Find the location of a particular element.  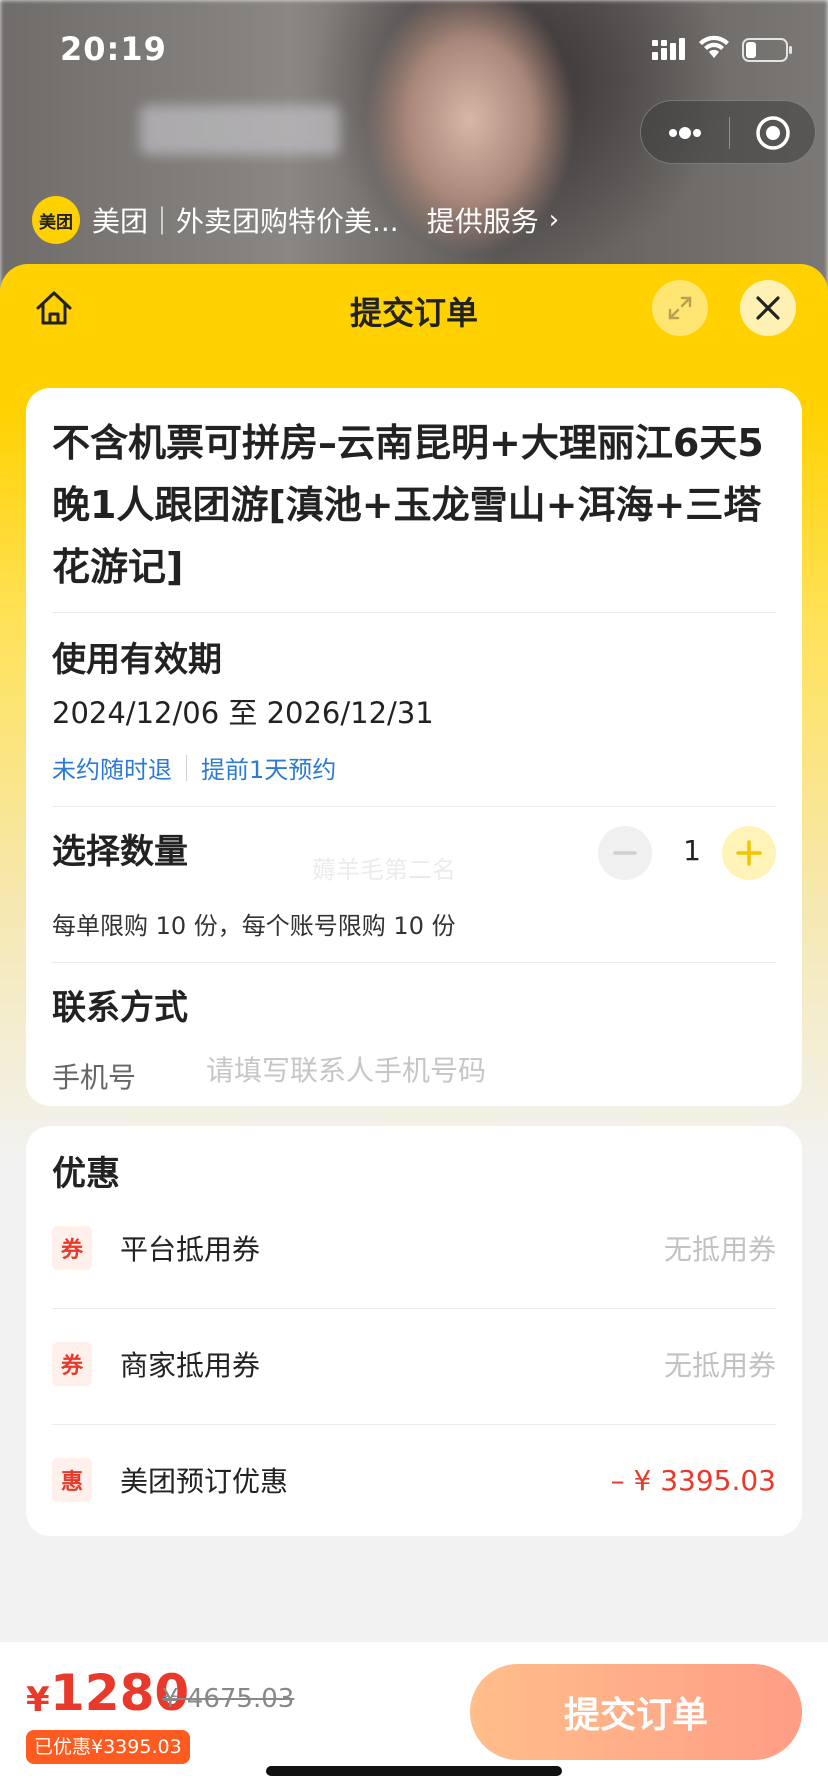

background-sign is located at coordinates (240, 130).